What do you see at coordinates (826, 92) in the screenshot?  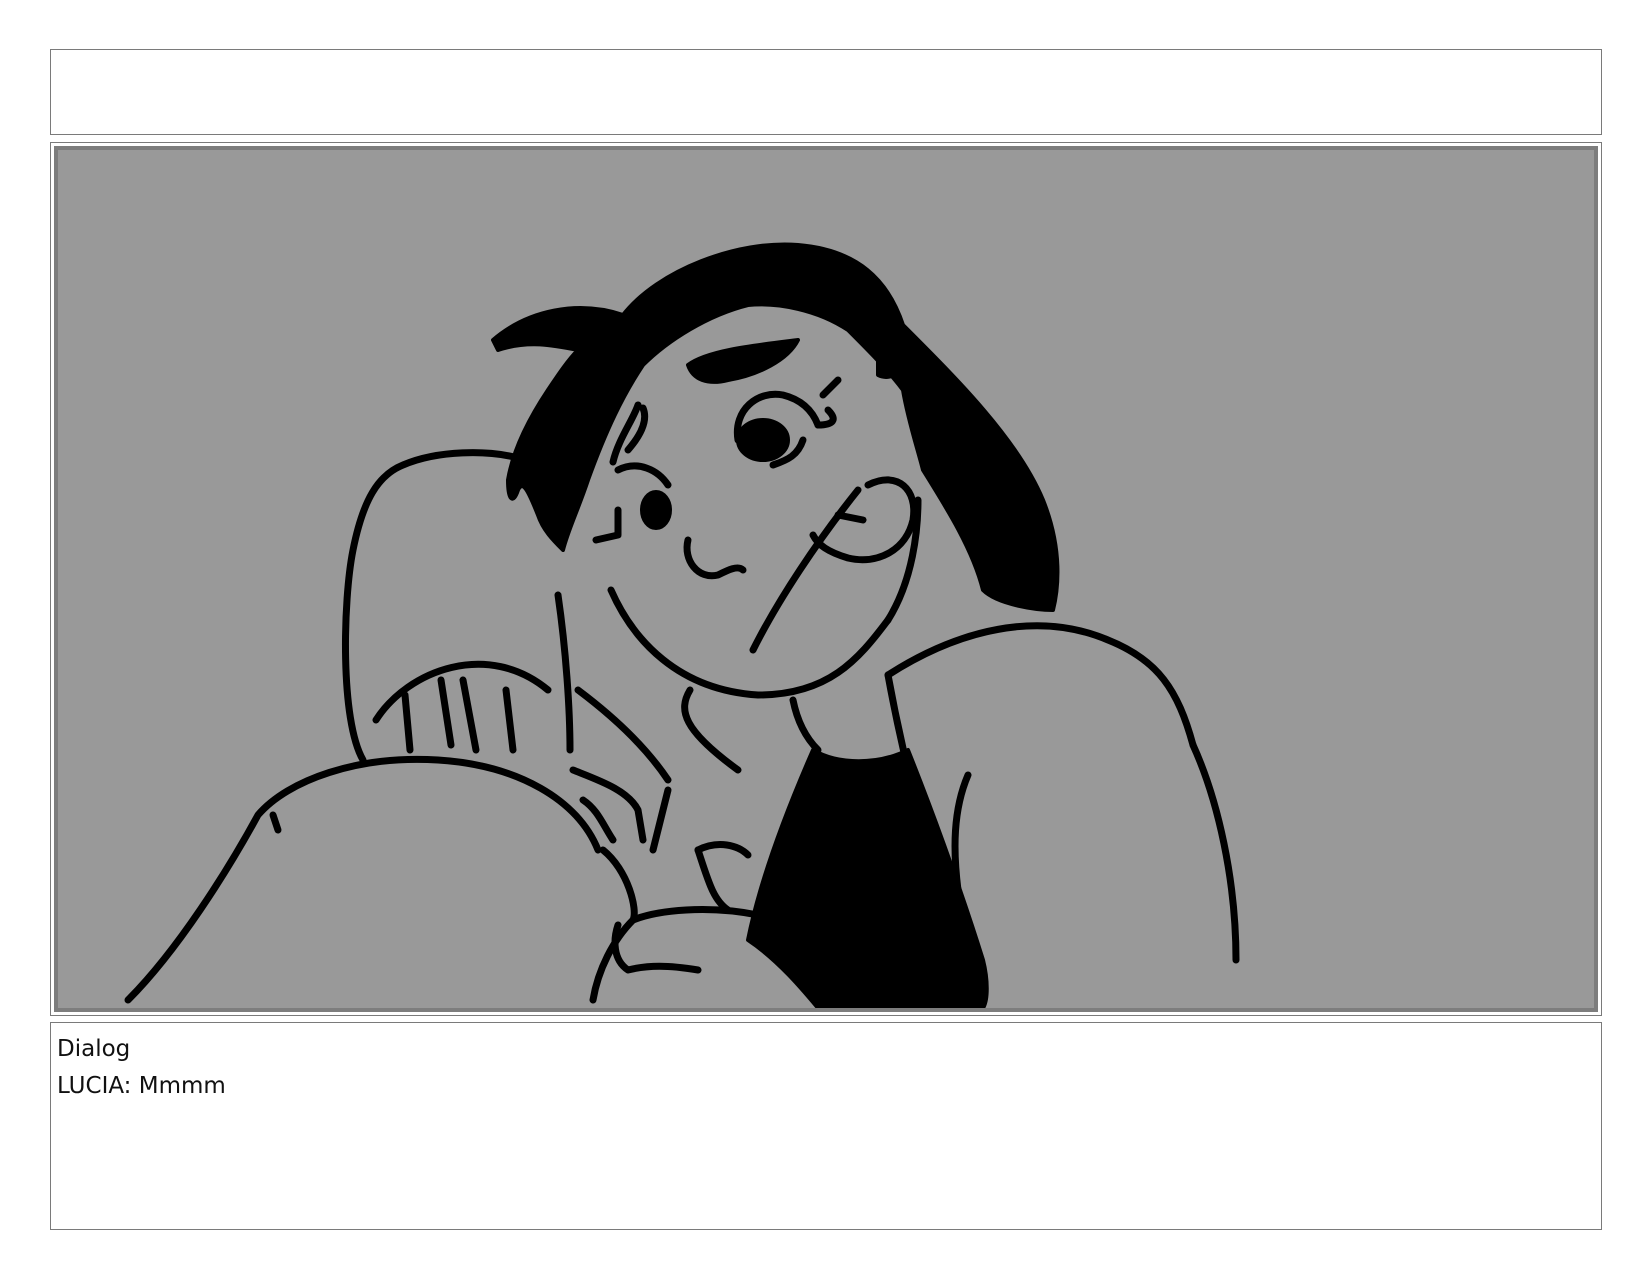 I see `header-box` at bounding box center [826, 92].